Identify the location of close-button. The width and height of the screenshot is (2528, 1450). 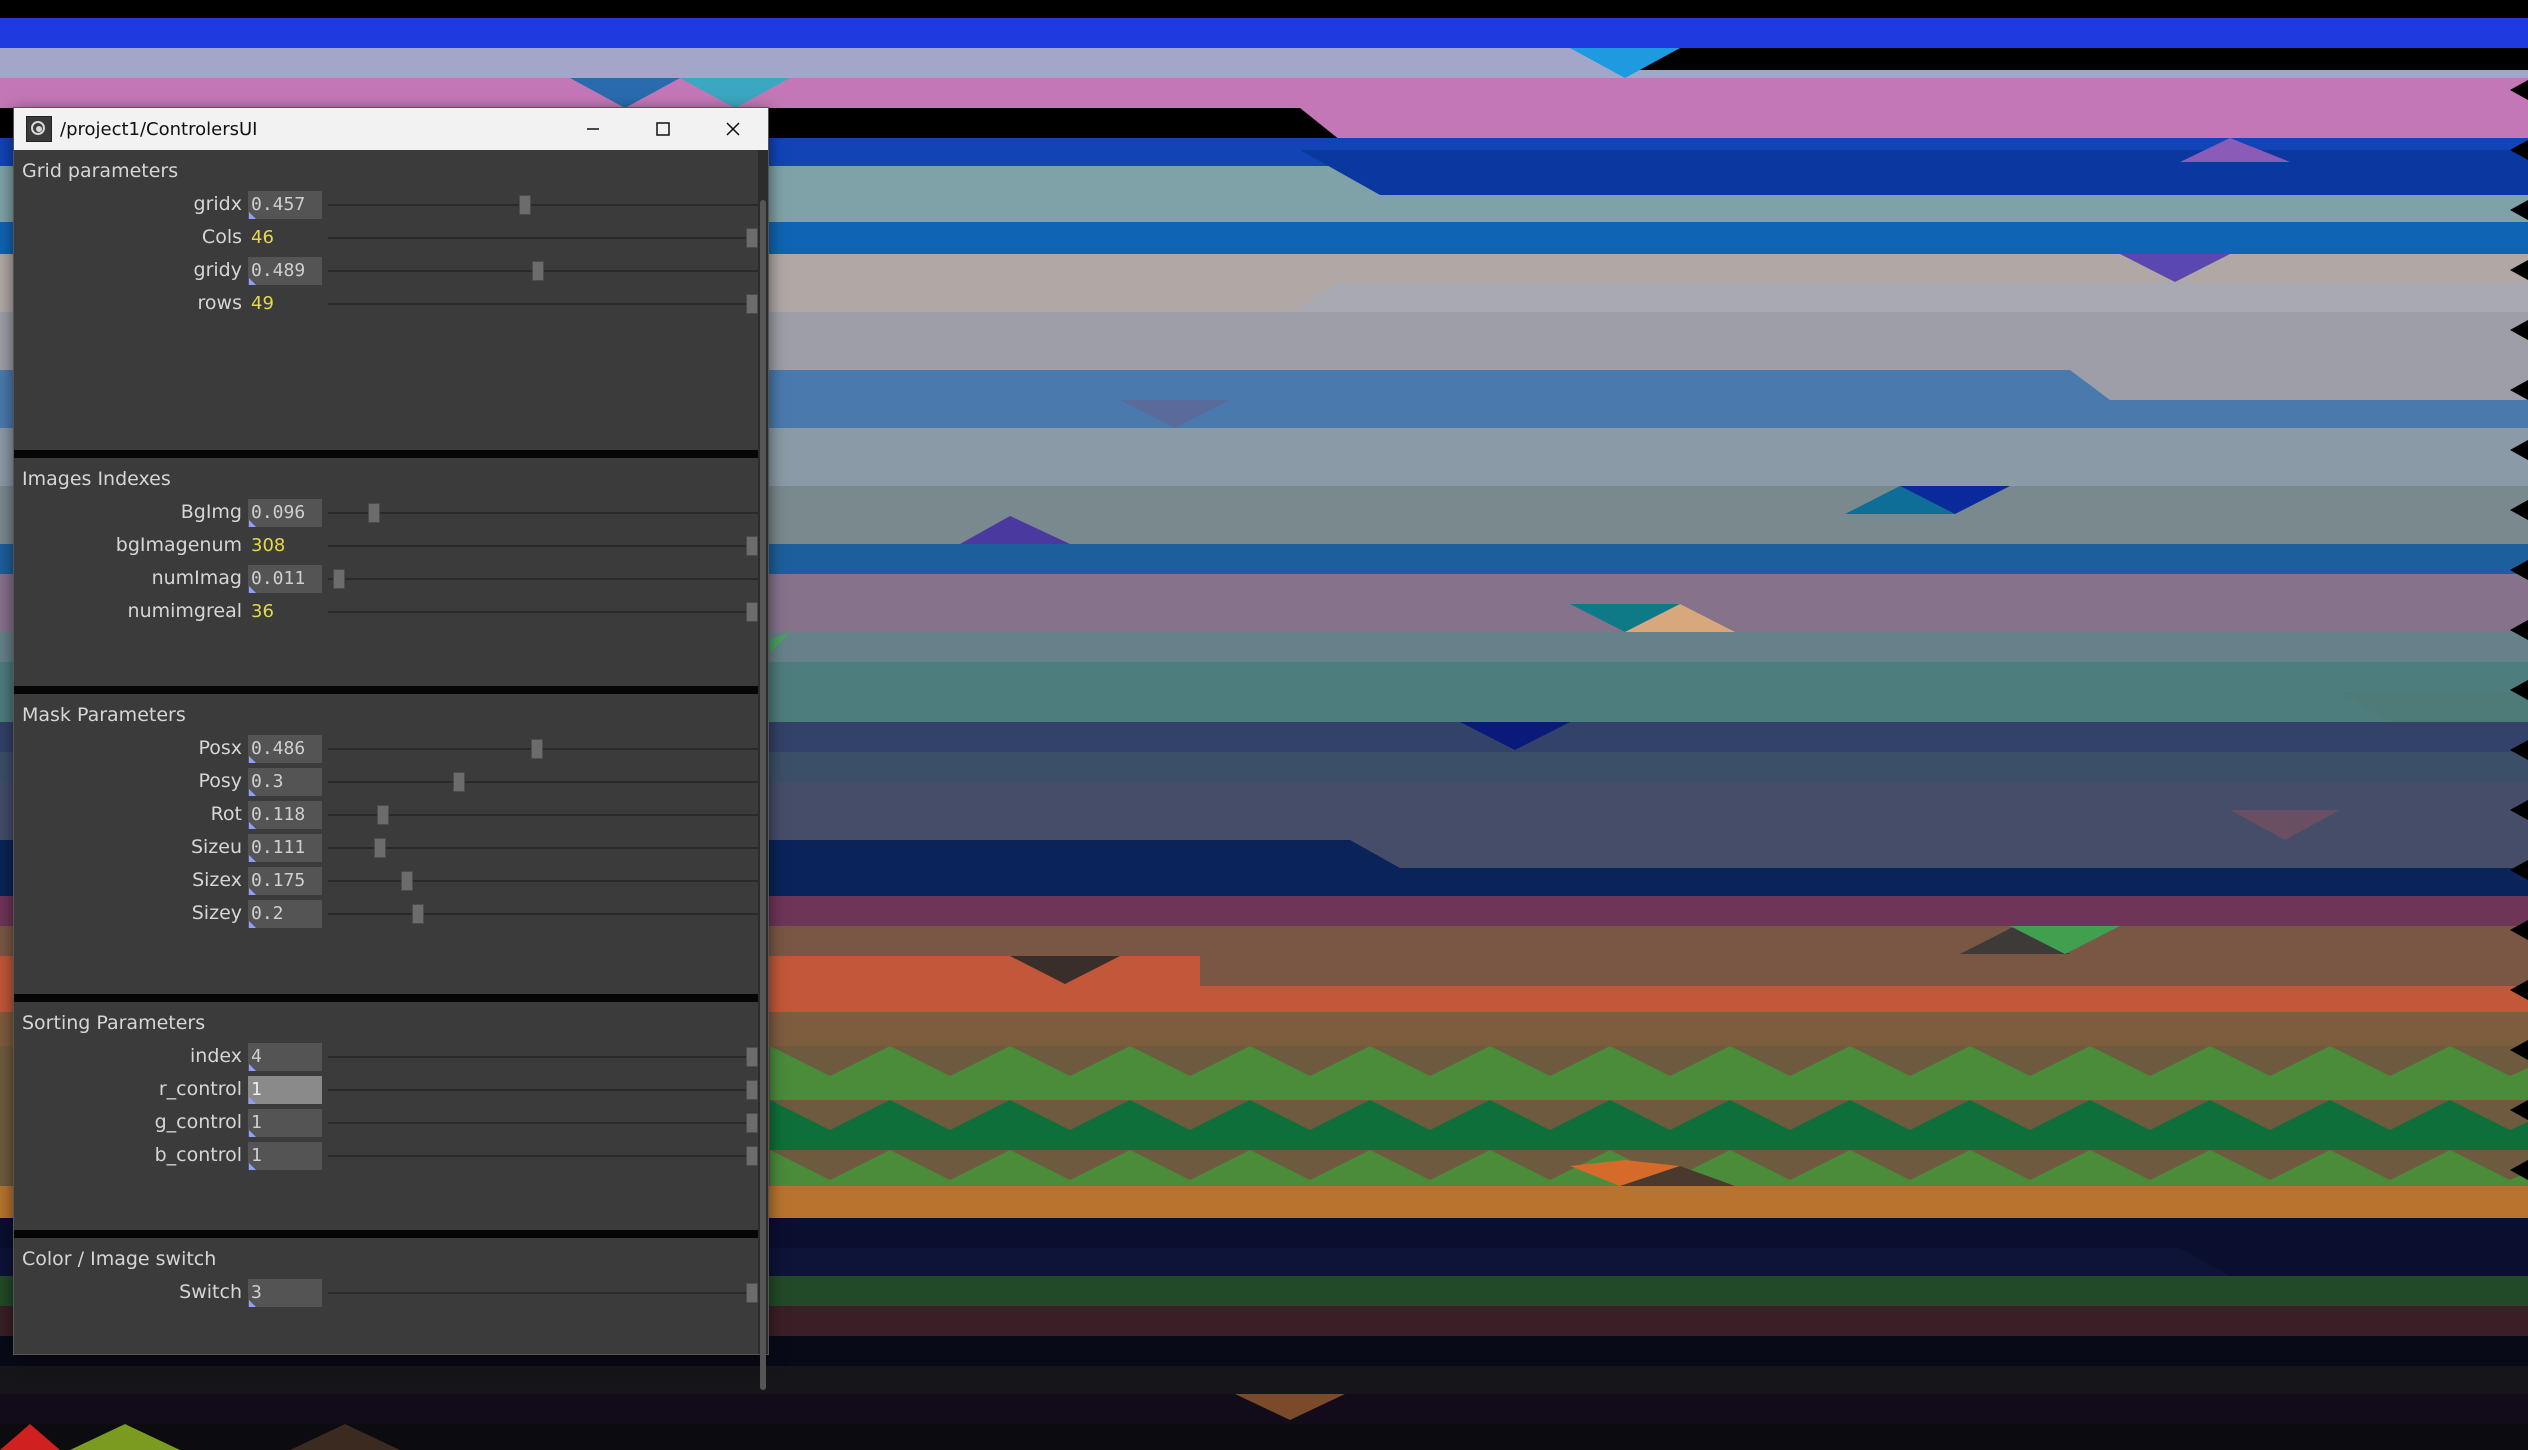
(733, 129).